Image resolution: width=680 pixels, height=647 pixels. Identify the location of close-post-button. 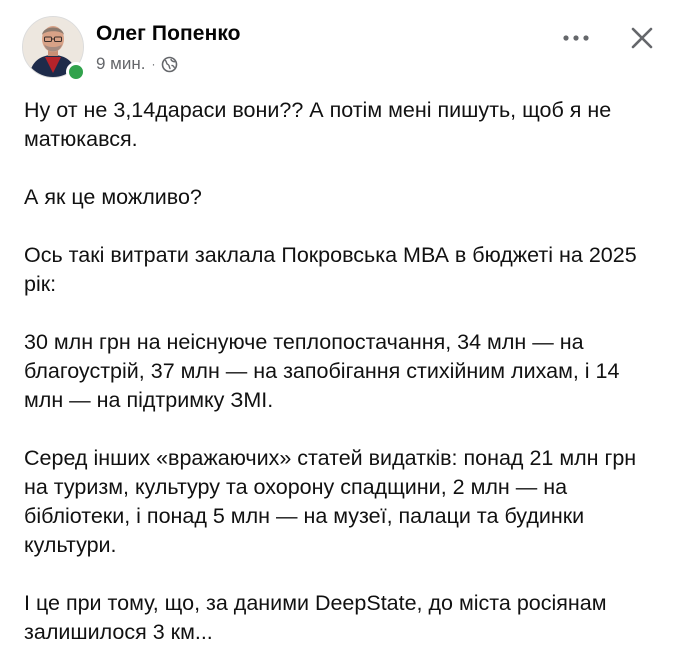
(642, 38).